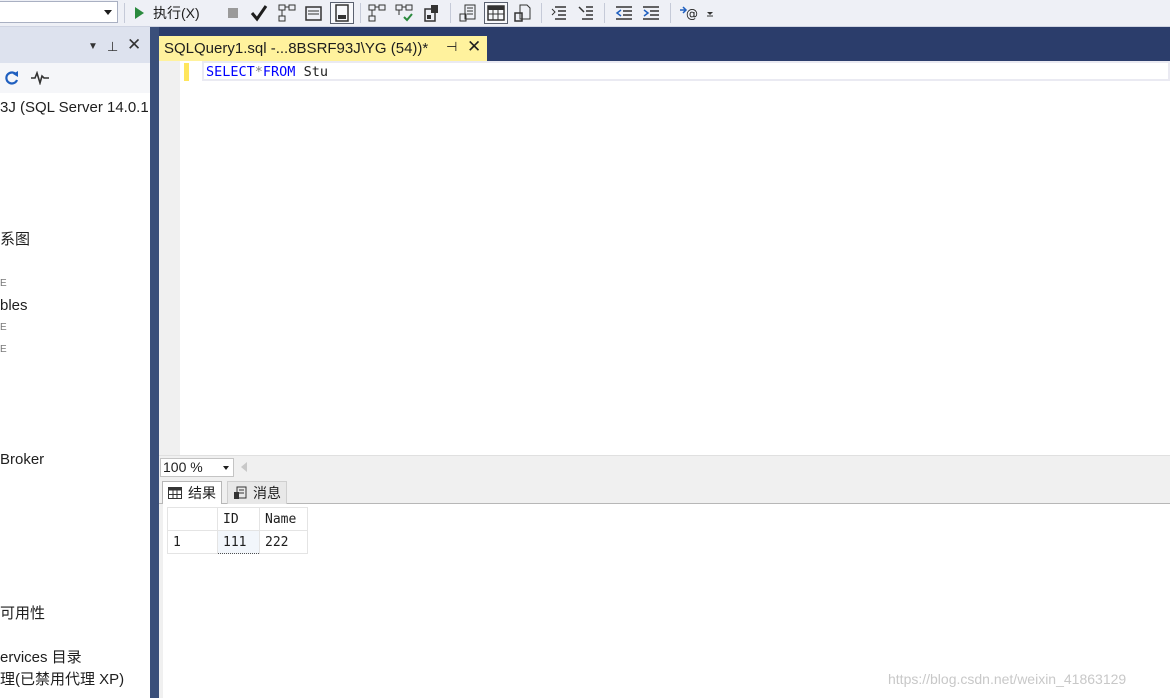 The width and height of the screenshot is (1170, 698). I want to click on execute-label: 执行(X), so click(176, 13).